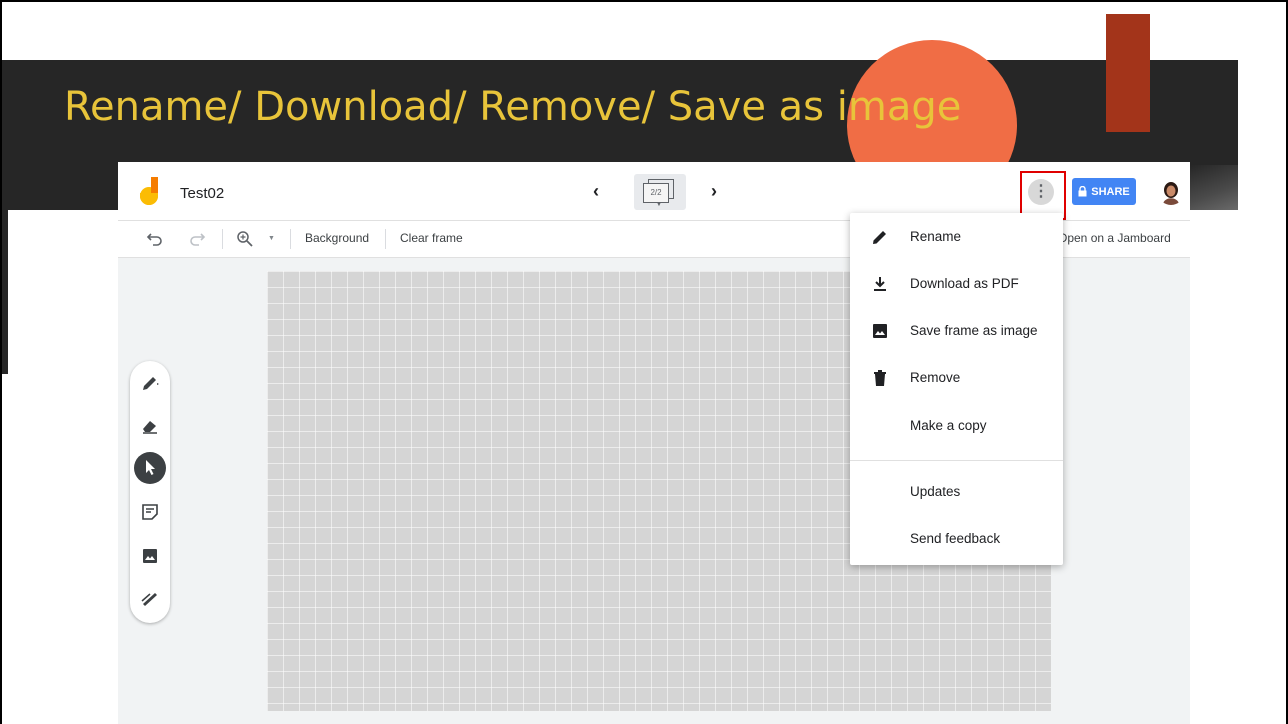 The height and width of the screenshot is (724, 1288). Describe the element at coordinates (271, 238) in the screenshot. I see `zoom-dropdown-icon: ▼` at that location.